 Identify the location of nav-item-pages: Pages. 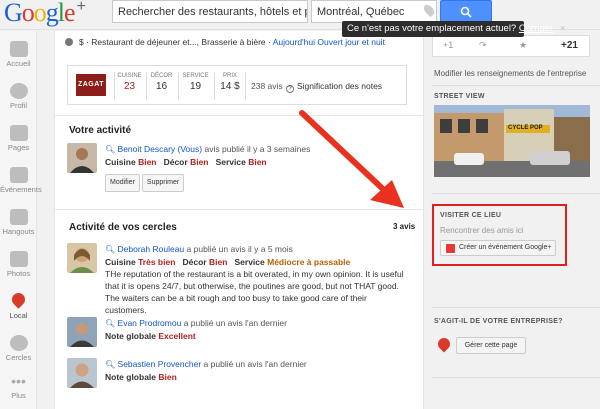
(18, 138).